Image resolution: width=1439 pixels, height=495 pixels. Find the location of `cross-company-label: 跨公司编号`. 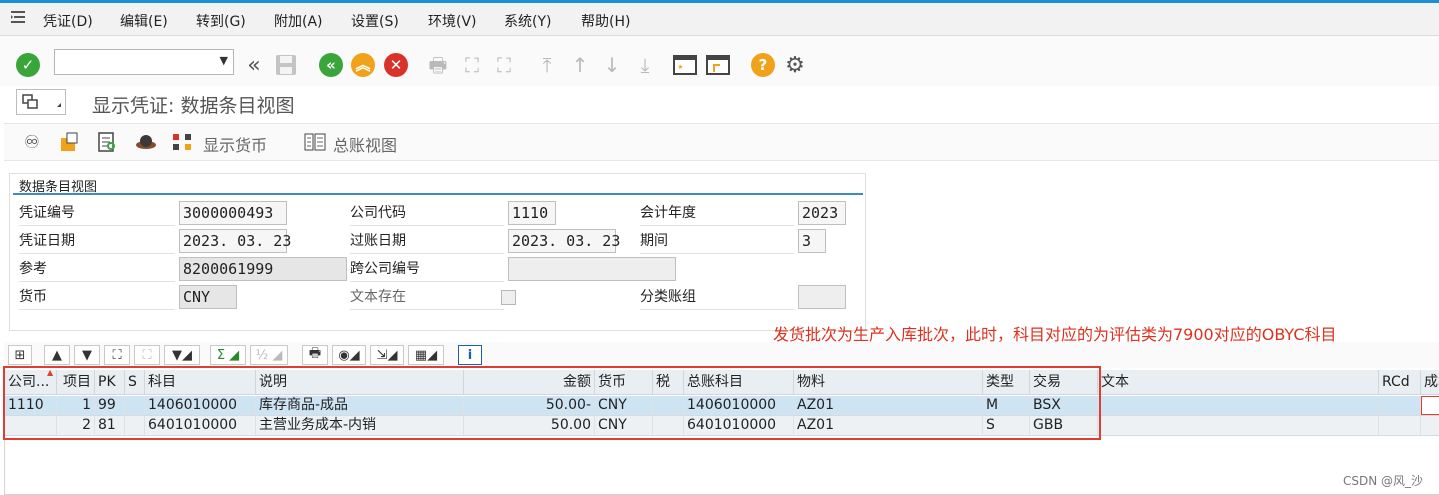

cross-company-label: 跨公司编号 is located at coordinates (427, 270).